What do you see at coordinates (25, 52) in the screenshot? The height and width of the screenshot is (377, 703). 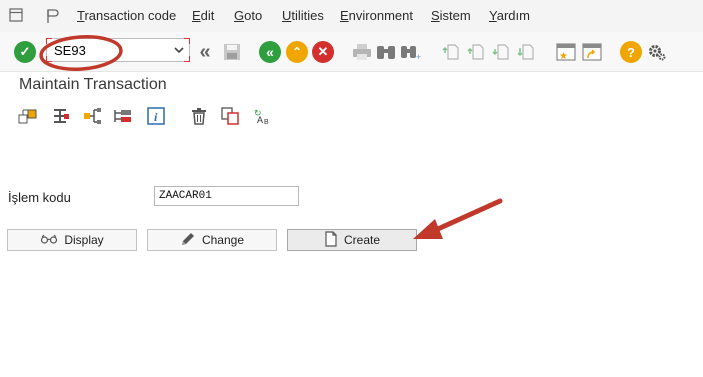 I see `enter-icon: ✓` at bounding box center [25, 52].